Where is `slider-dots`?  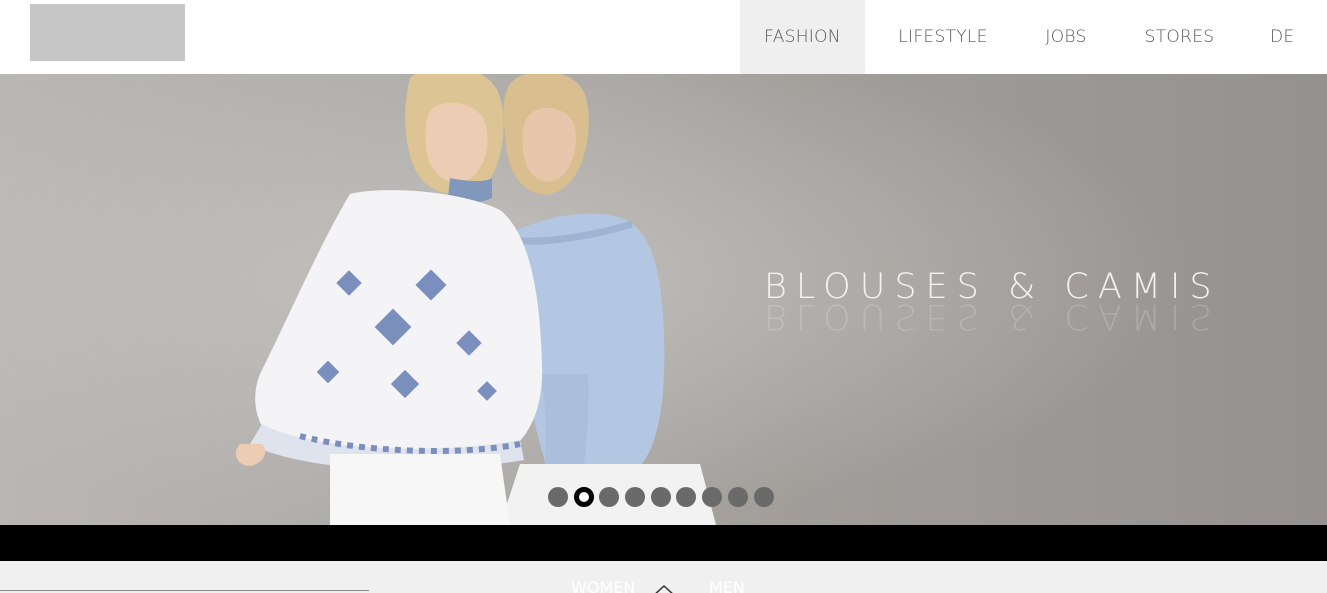 slider-dots is located at coordinates (663, 497).